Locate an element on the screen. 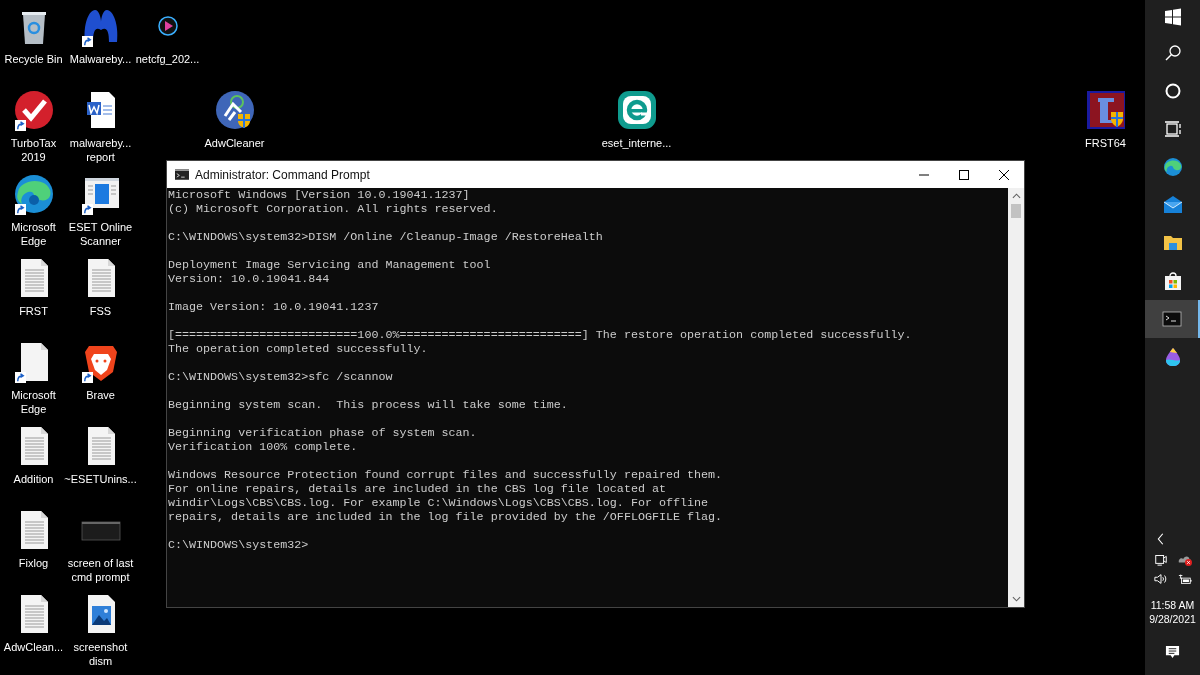 This screenshot has width=1200, height=675. desktop-icon-label: FRST is located at coordinates (34, 311).